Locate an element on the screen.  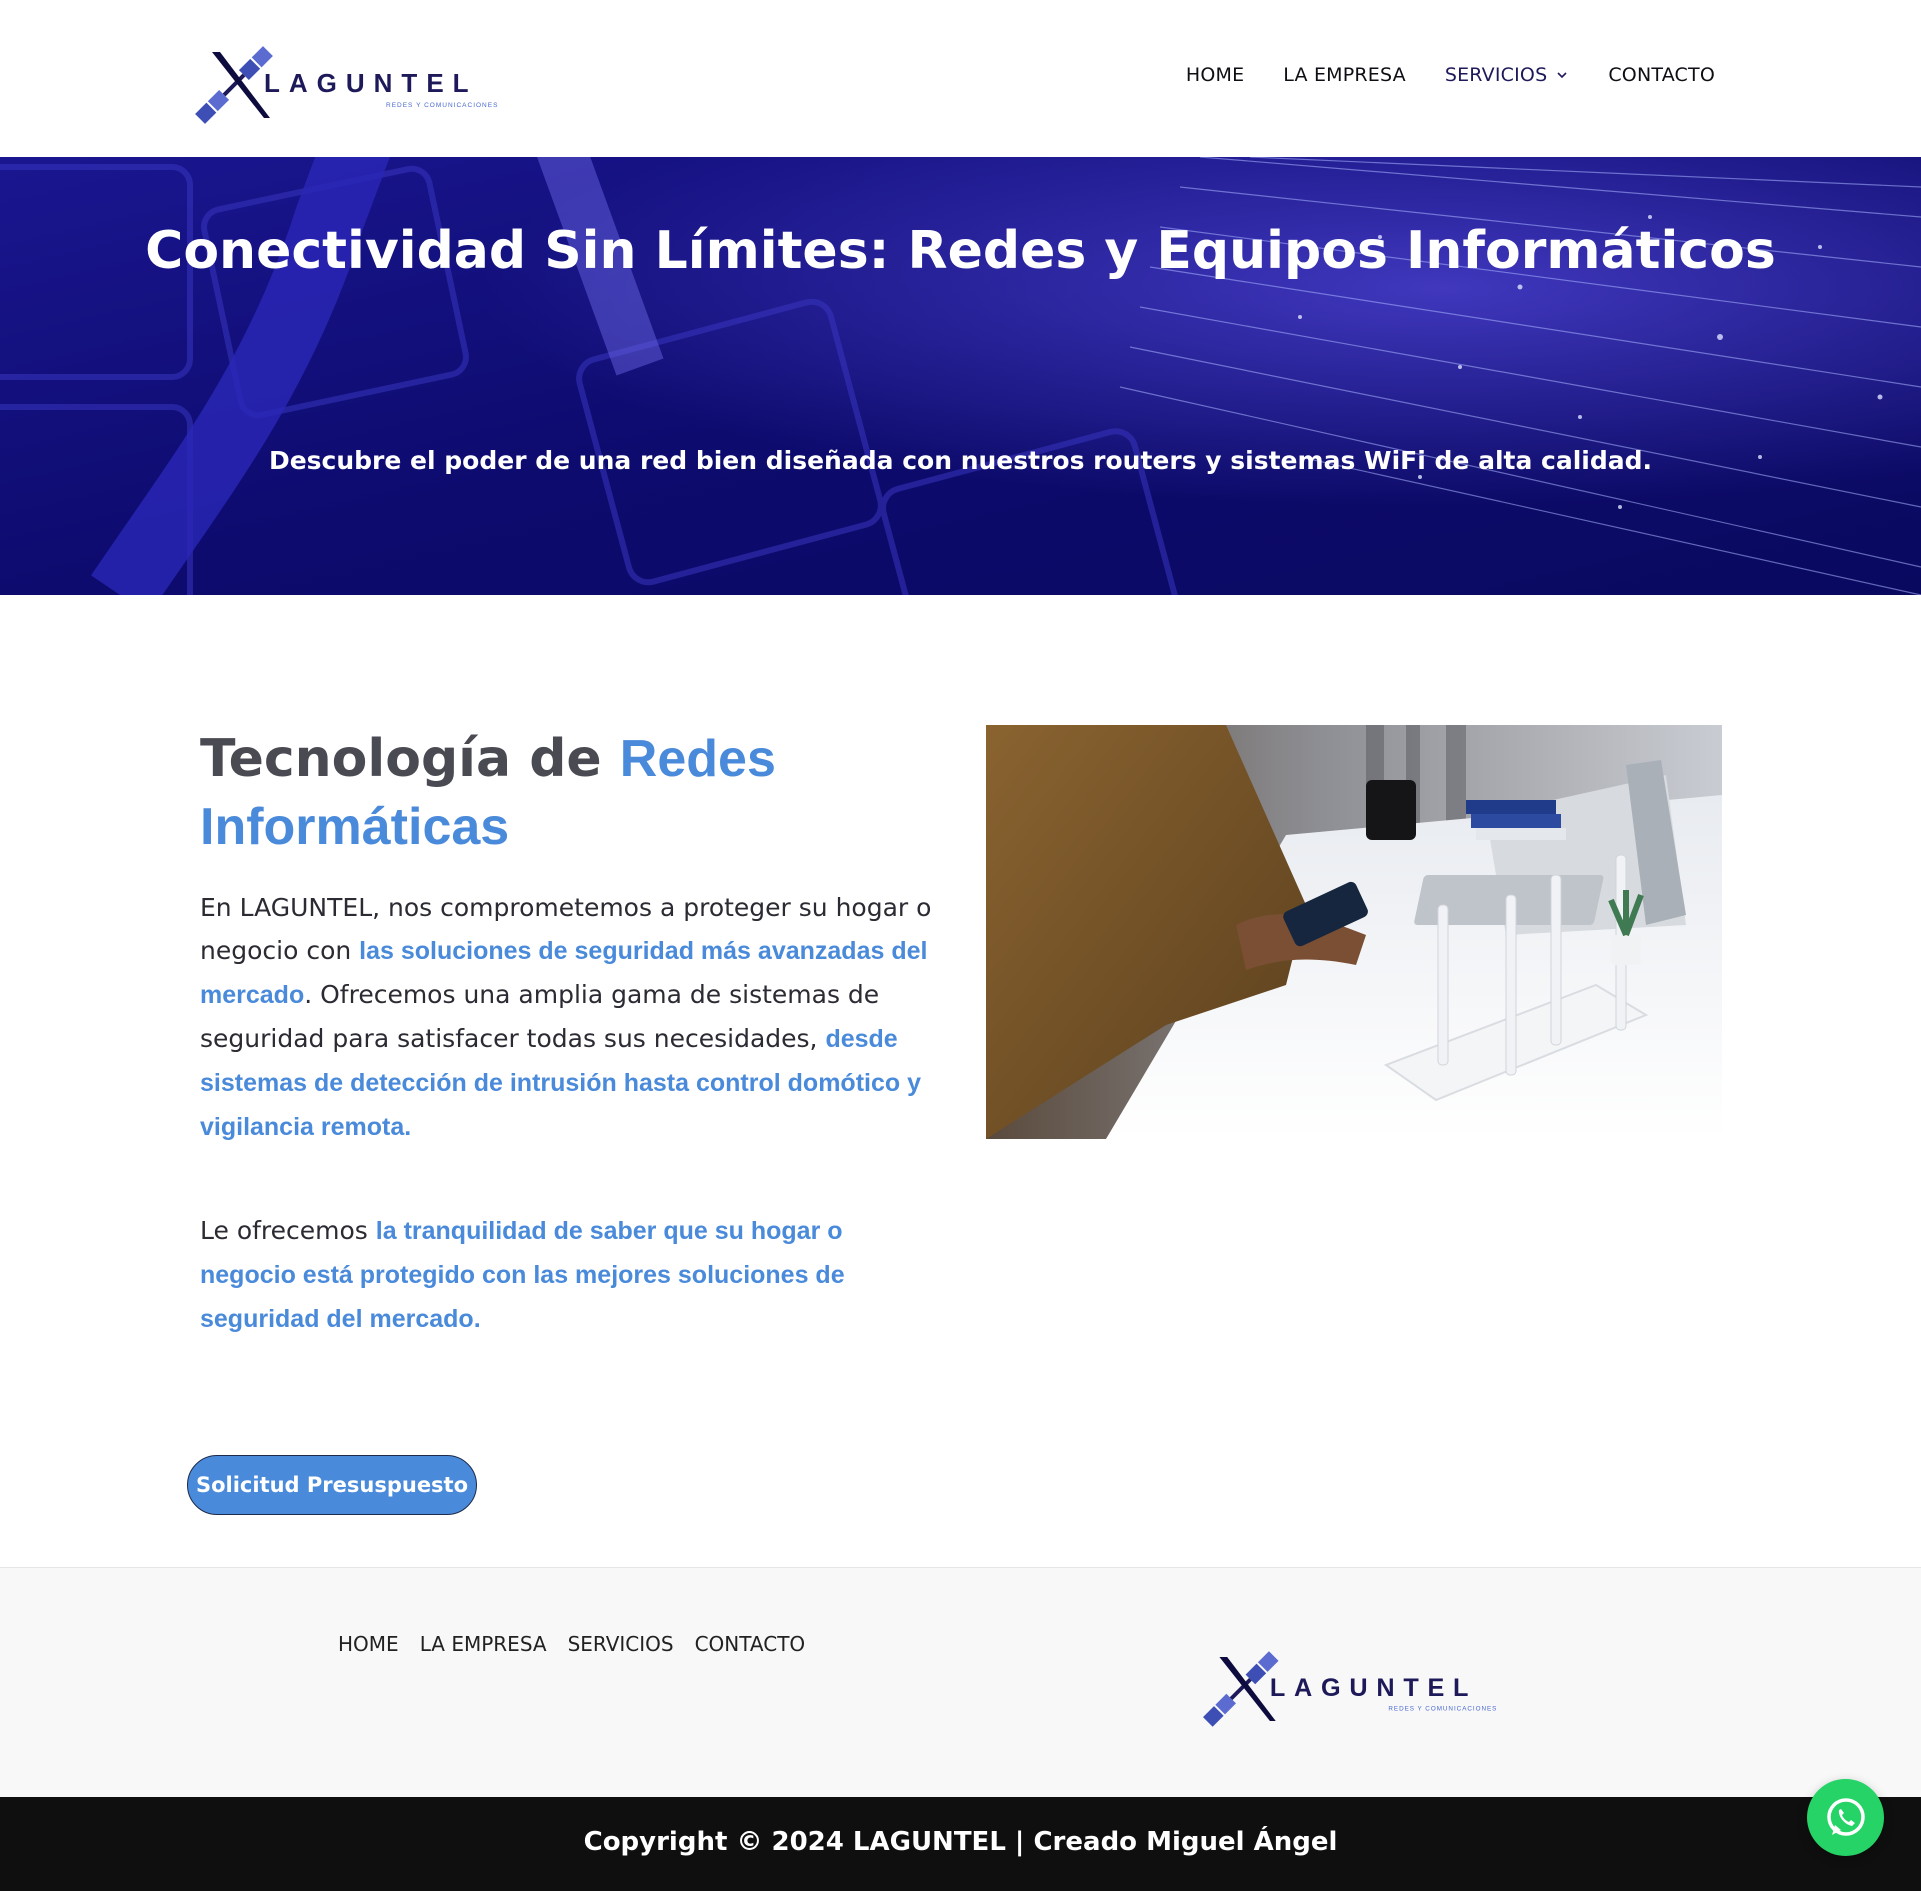
nav-item-servicios: SERVICIOS is located at coordinates (1507, 75).